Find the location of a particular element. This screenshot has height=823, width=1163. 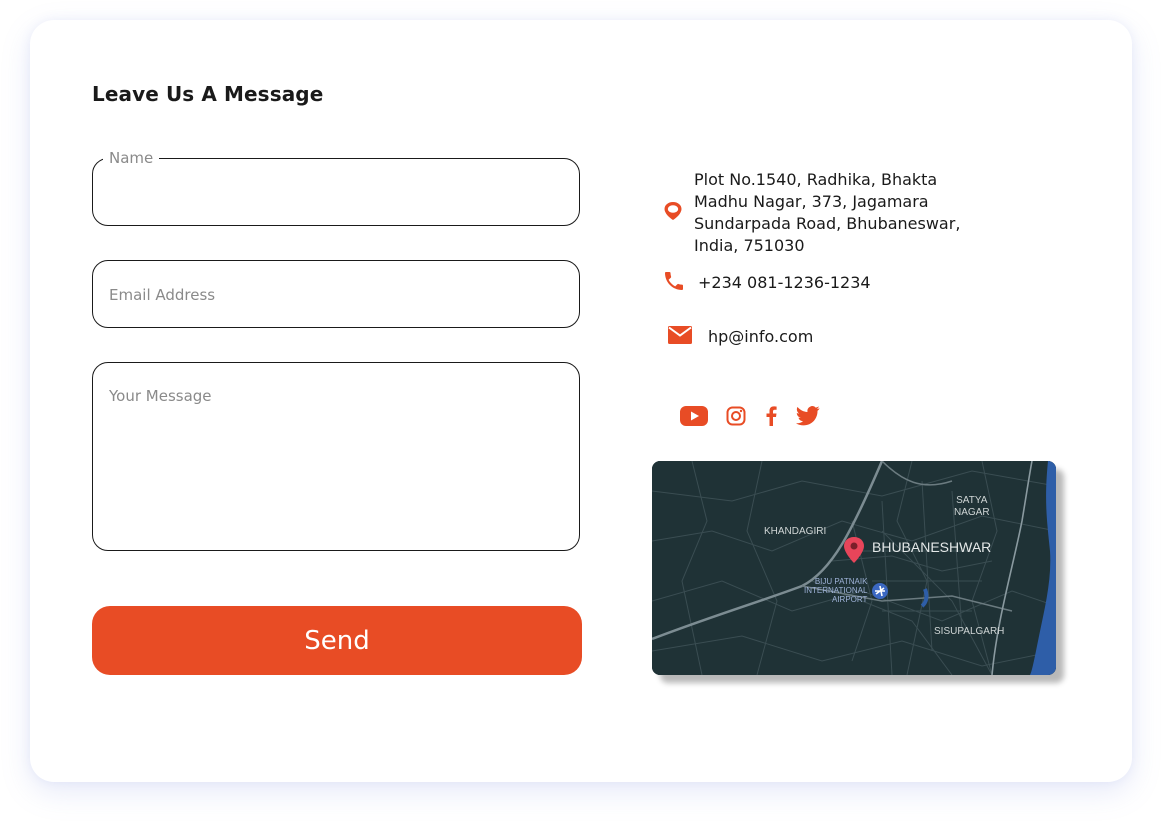

email-field is located at coordinates (336, 294).